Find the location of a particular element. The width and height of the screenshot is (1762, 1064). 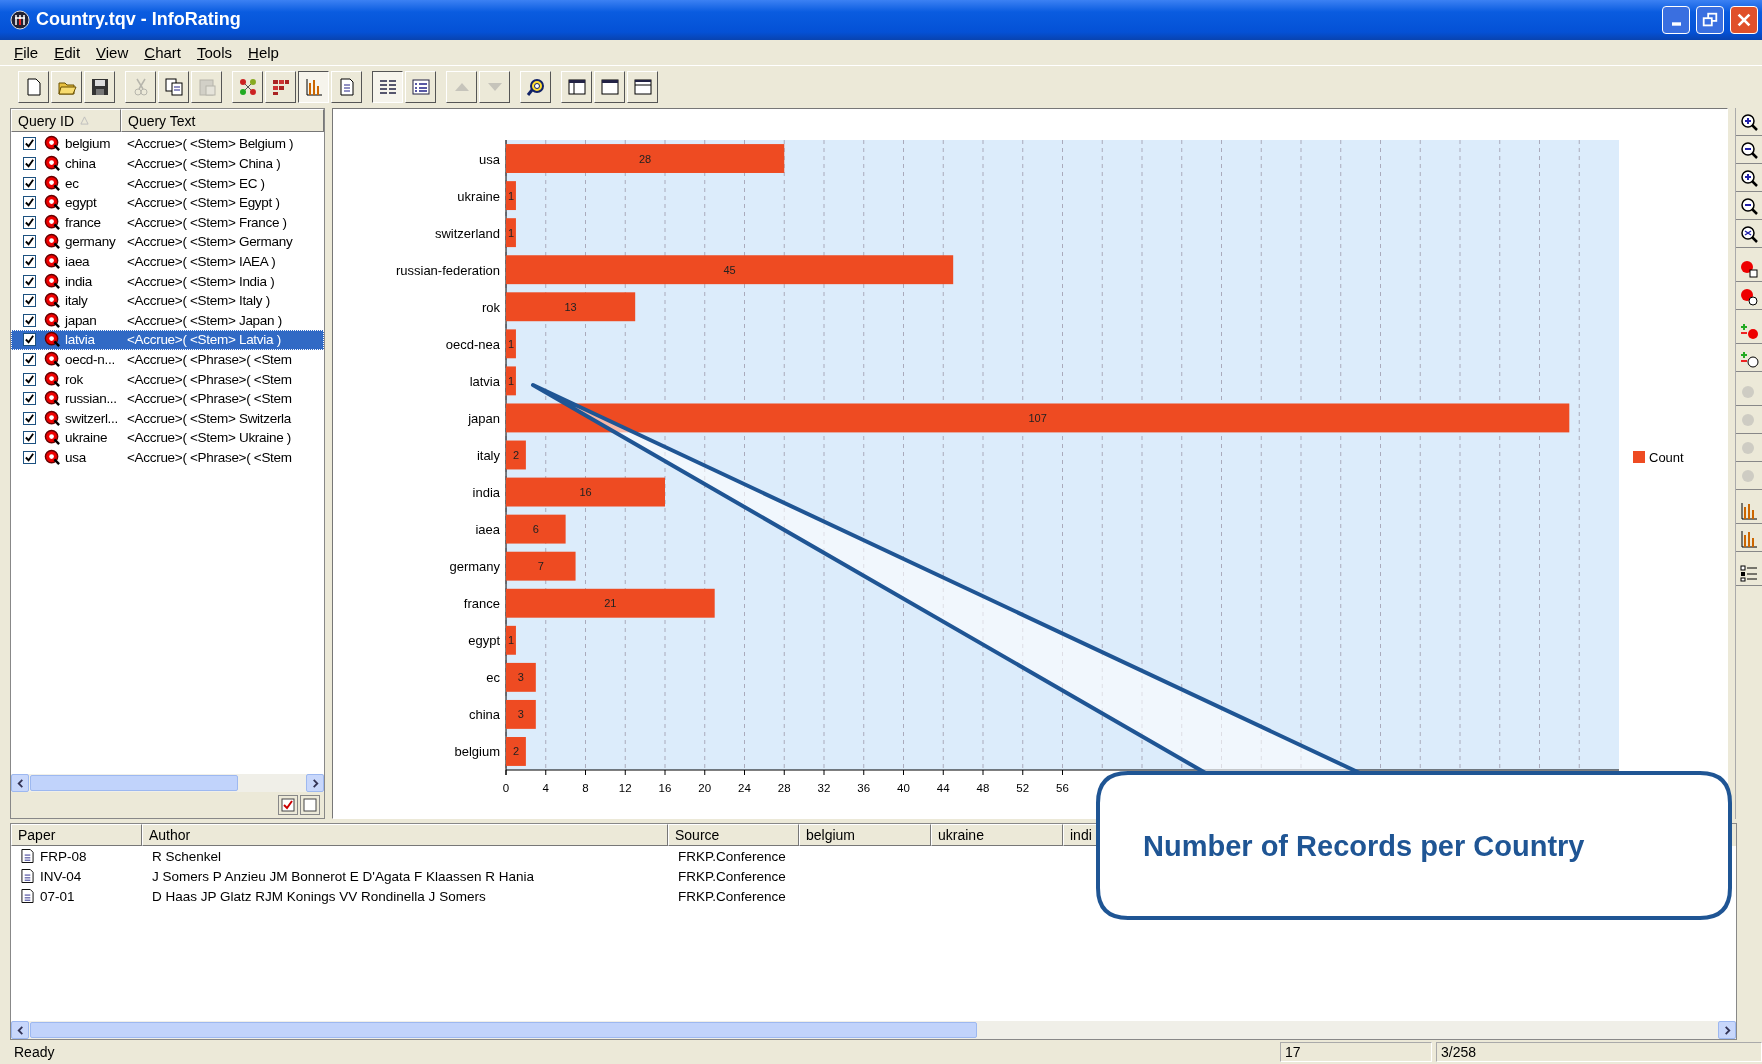

tick-label: 16 is located at coordinates (665, 788).